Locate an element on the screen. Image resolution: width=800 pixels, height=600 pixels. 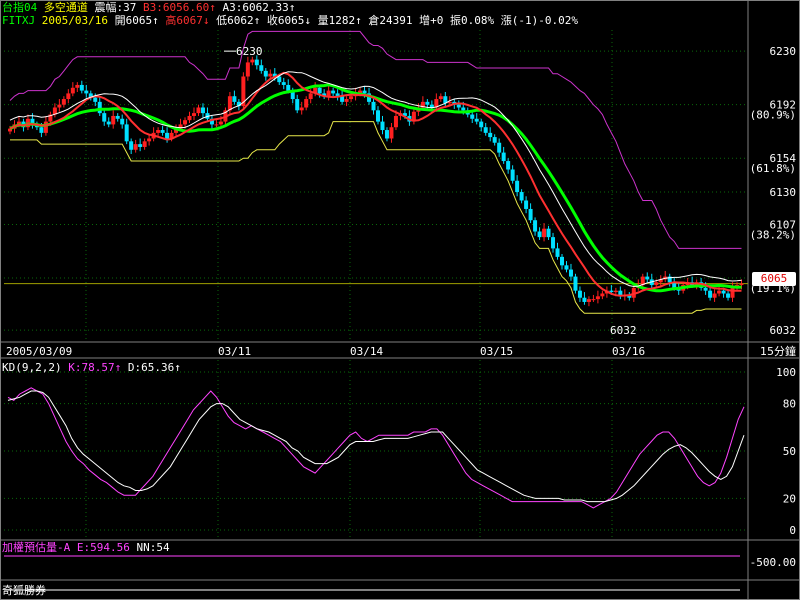
kd-header: KD(9,2,2) K:78.57↑ D:65.36↑ is located at coordinates (91, 367).